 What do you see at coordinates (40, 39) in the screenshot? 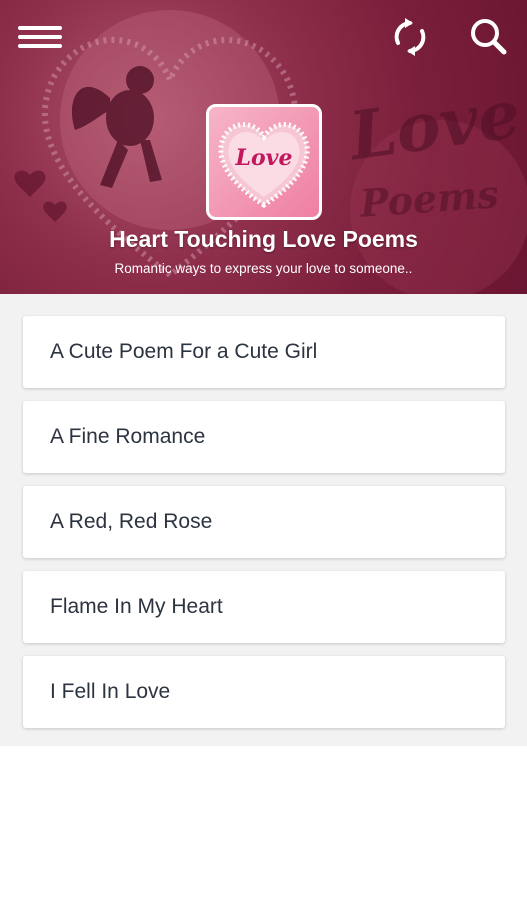
I see `menu-button` at bounding box center [40, 39].